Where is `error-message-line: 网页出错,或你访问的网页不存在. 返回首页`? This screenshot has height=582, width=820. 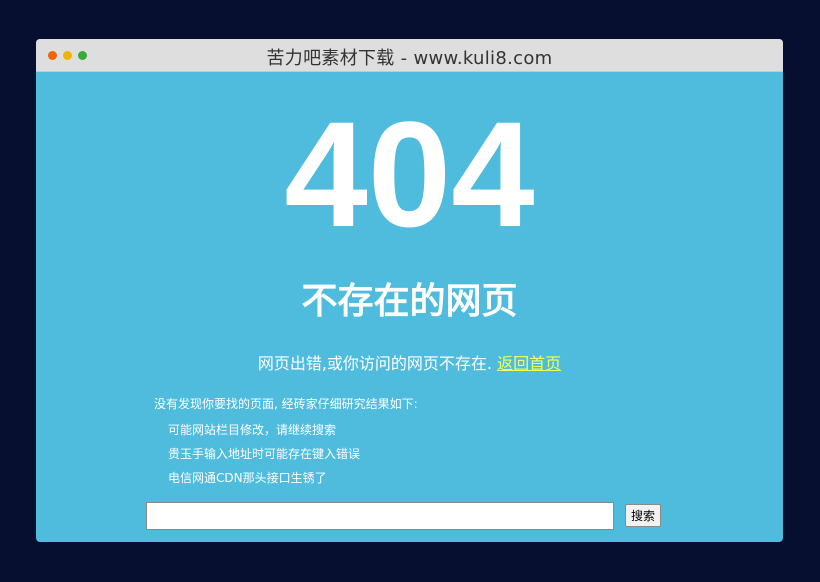
error-message-line: 网页出错,或你访问的网页不存在. 返回首页 is located at coordinates (409, 362).